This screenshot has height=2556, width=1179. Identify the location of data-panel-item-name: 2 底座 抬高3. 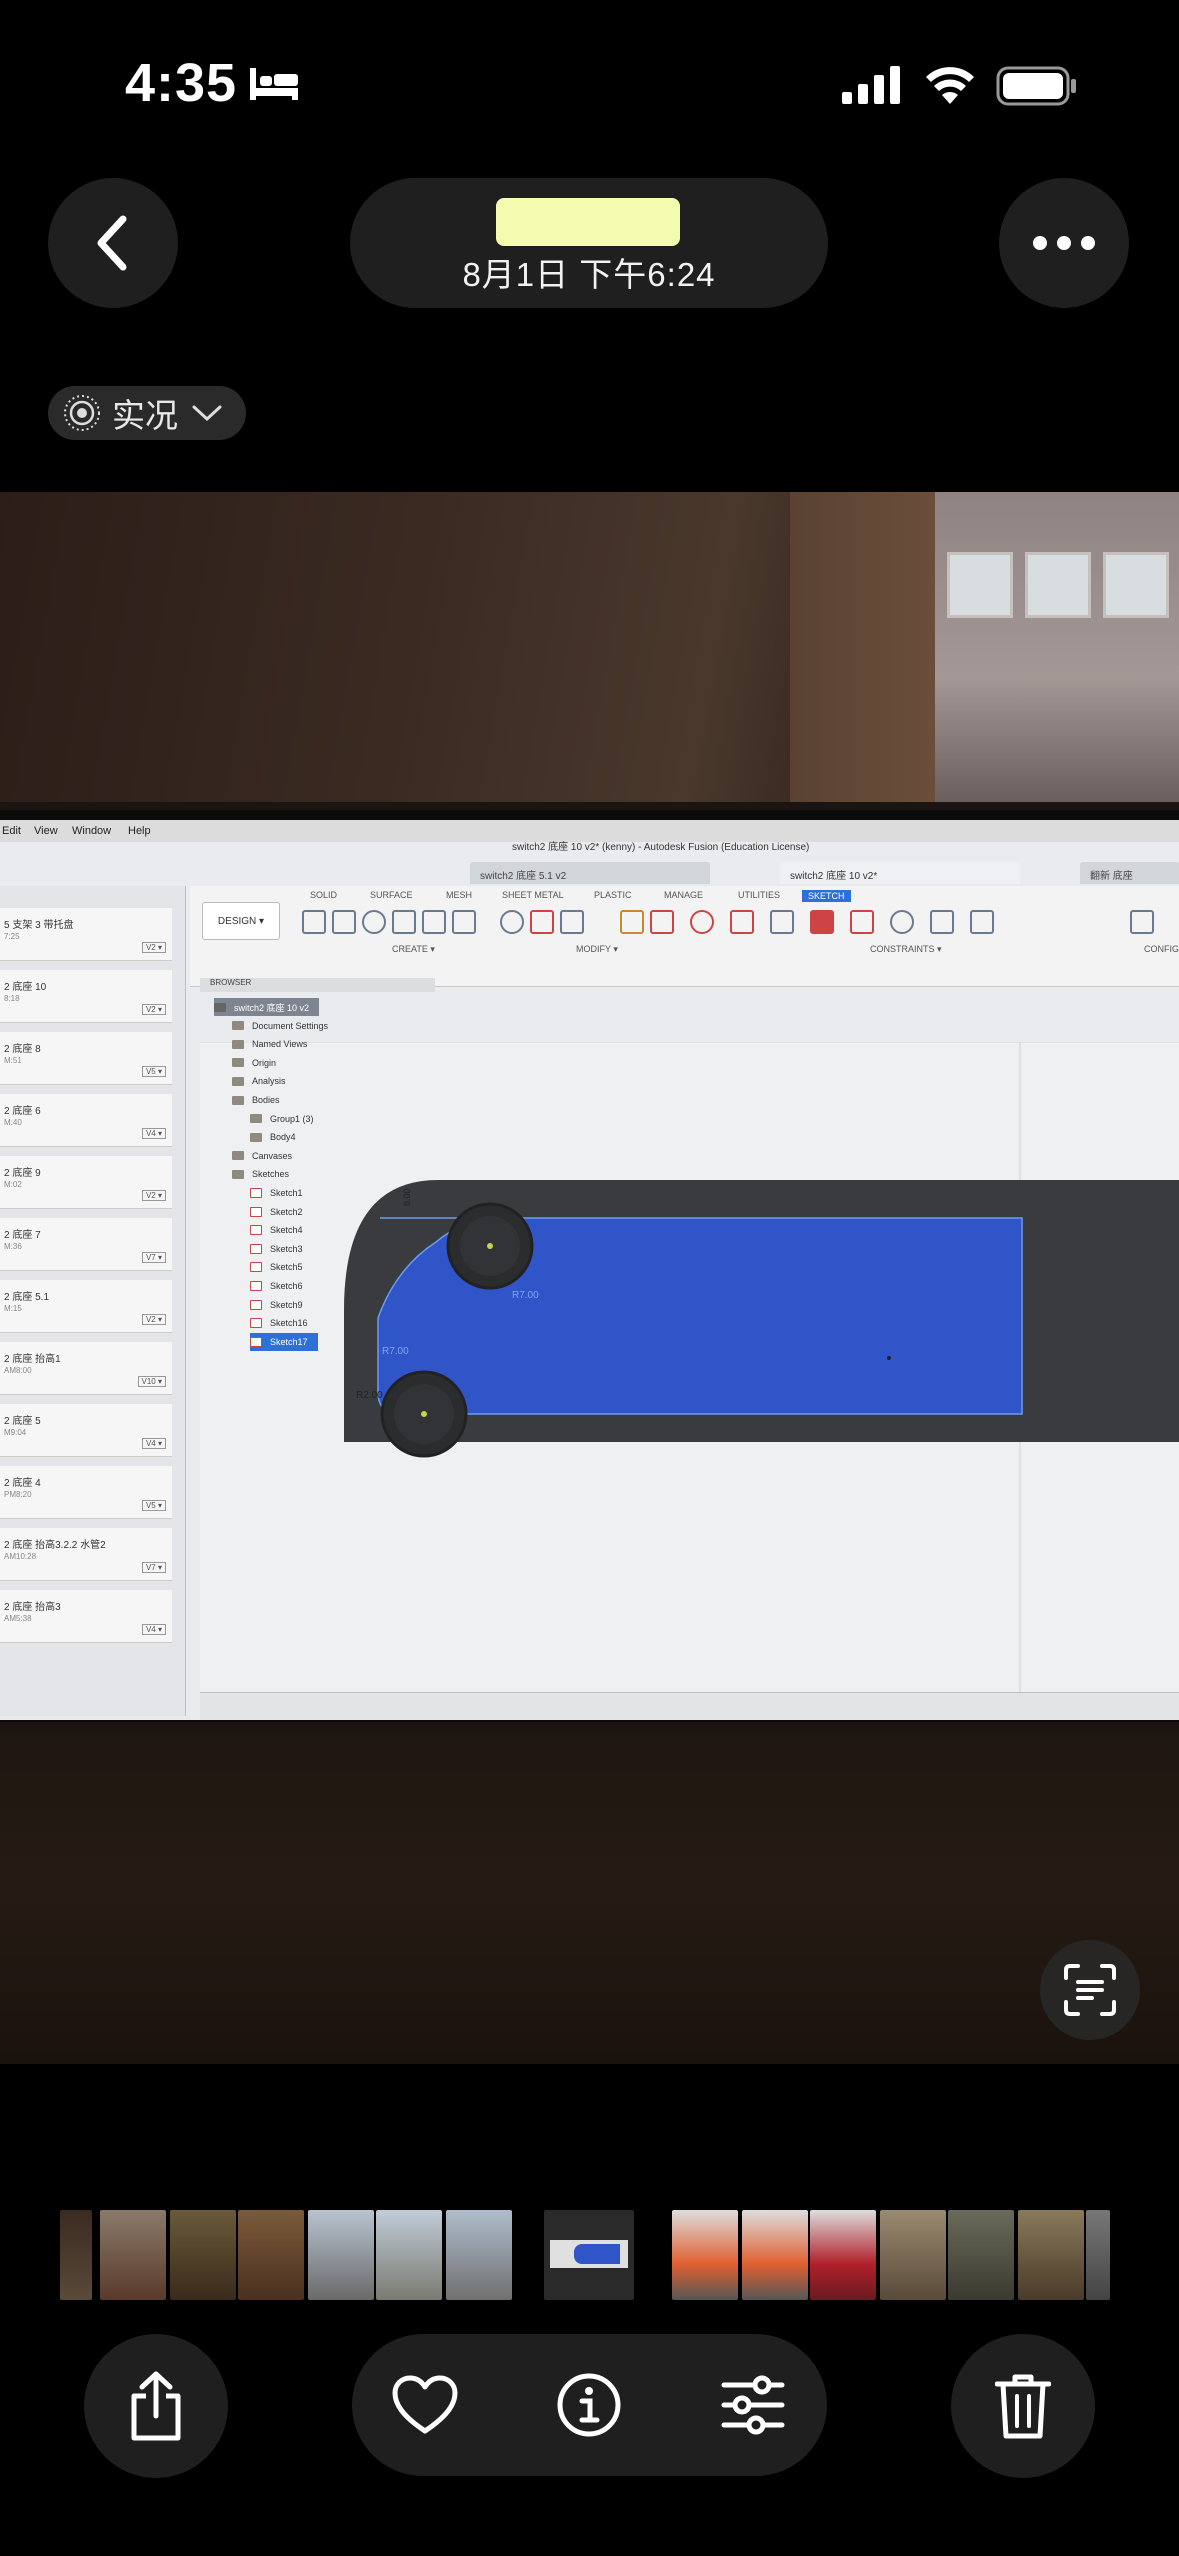
(32, 1607).